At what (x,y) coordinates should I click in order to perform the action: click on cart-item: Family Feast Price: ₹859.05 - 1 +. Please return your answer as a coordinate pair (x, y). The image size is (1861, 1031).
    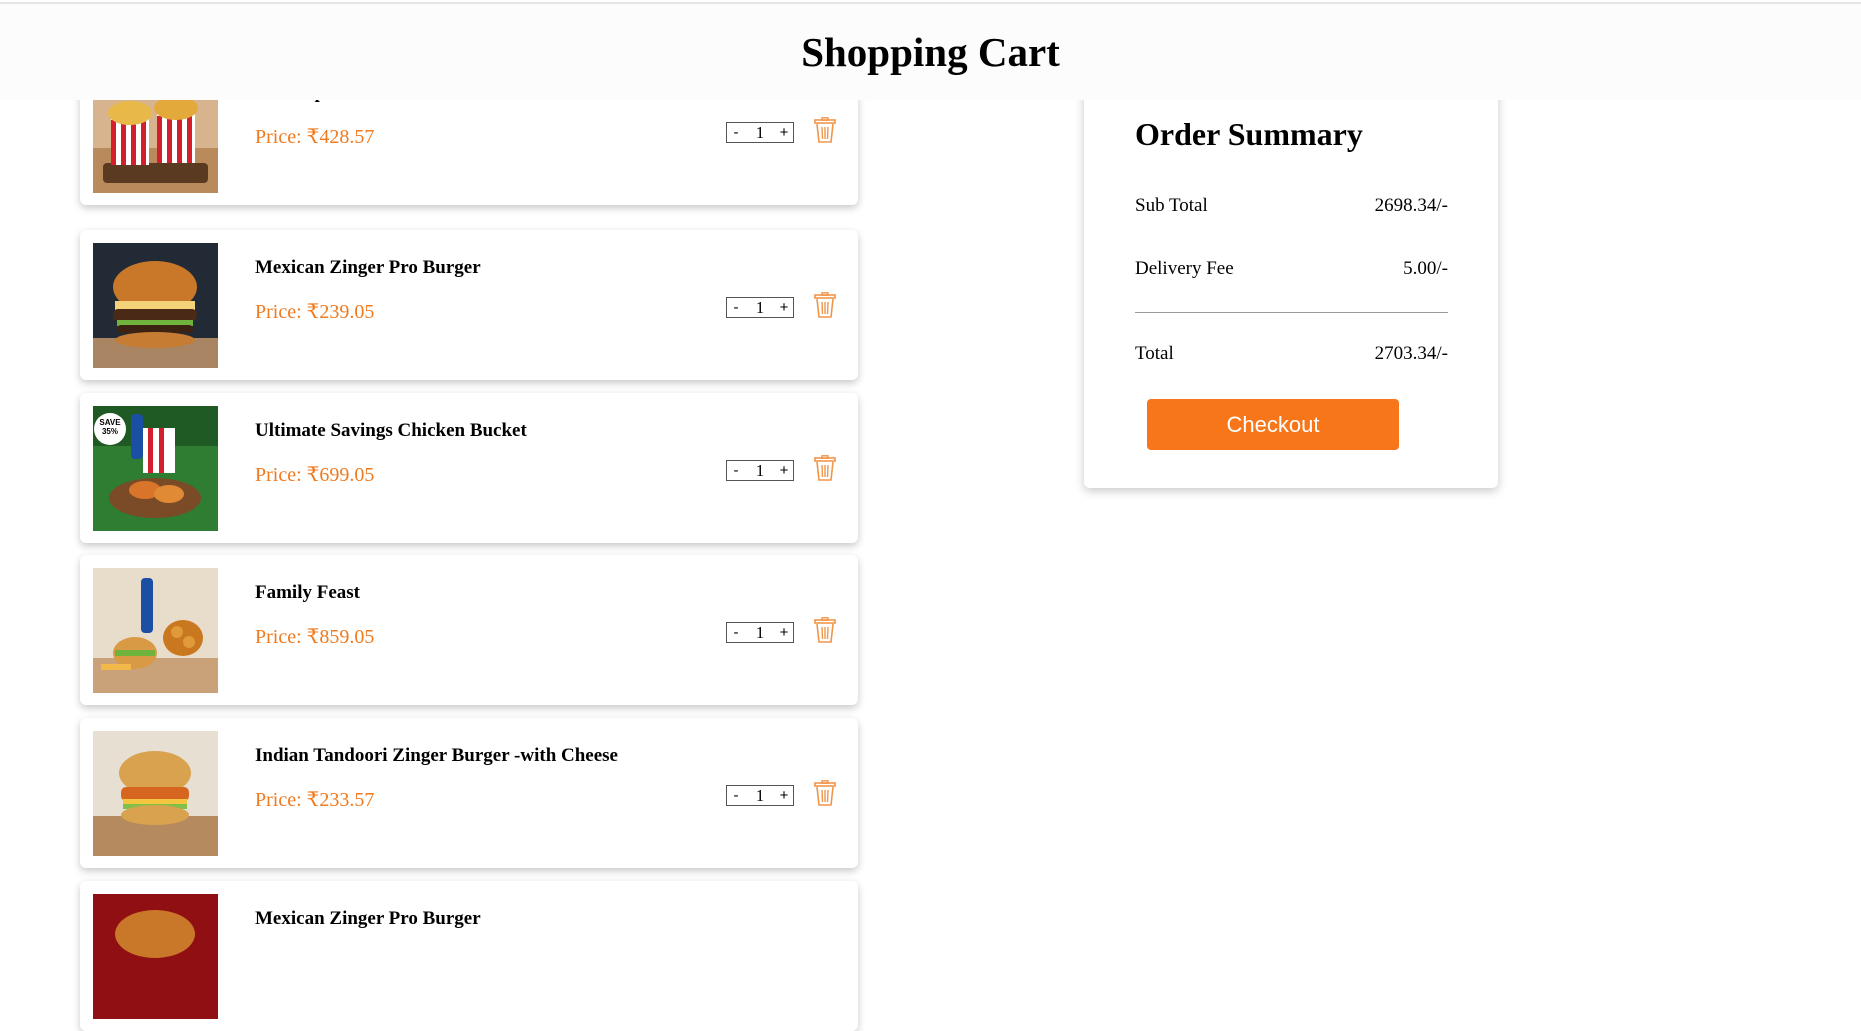
    Looking at the image, I should click on (469, 630).